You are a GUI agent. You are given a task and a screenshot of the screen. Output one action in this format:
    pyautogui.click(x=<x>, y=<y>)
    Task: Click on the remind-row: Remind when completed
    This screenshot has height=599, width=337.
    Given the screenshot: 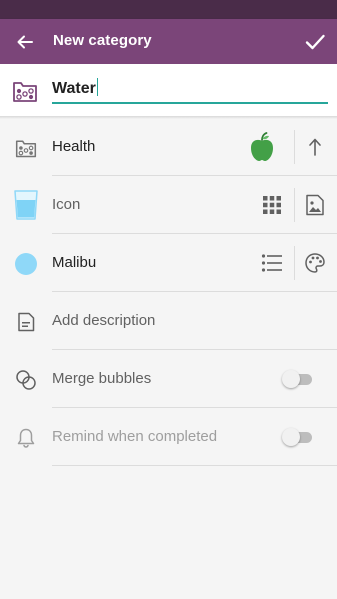 What is the action you would take?
    pyautogui.click(x=168, y=437)
    